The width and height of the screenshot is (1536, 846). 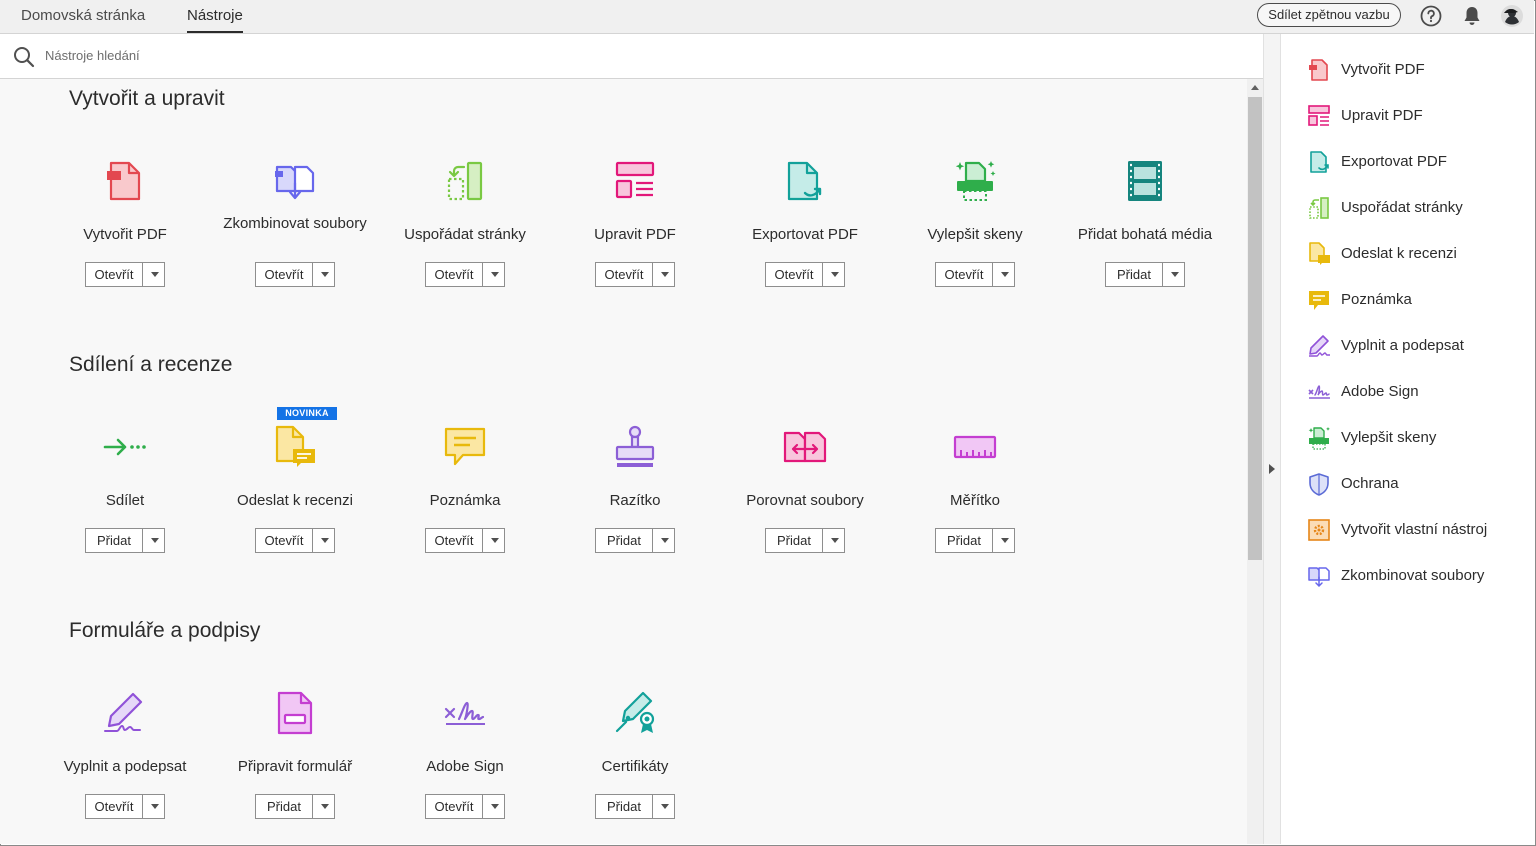 I want to click on scroll-up-arrow-icon, so click(x=1255, y=87).